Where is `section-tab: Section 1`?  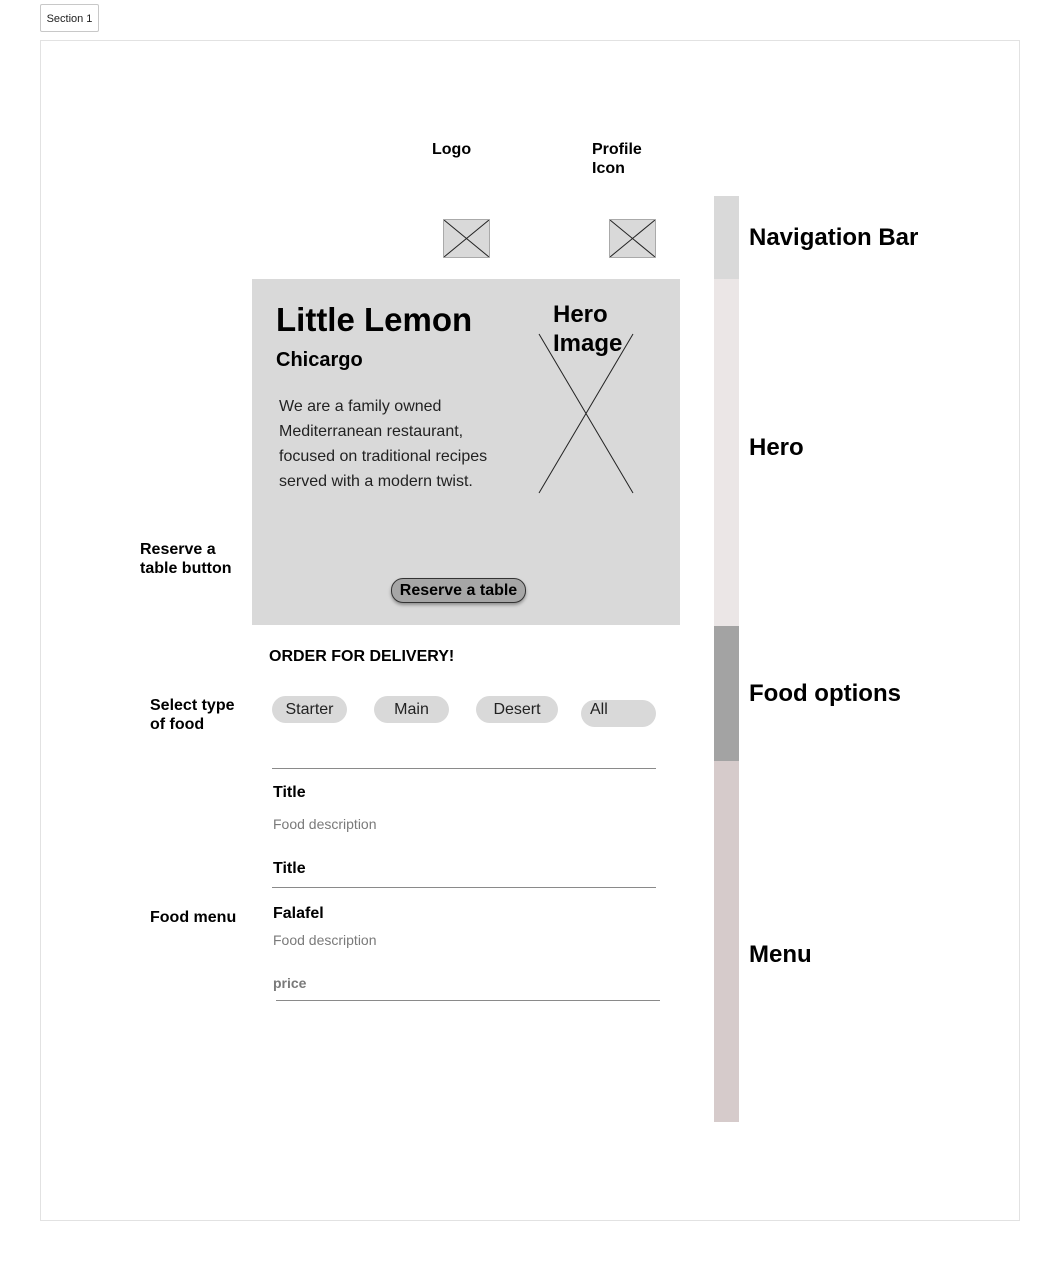
section-tab: Section 1 is located at coordinates (69, 18).